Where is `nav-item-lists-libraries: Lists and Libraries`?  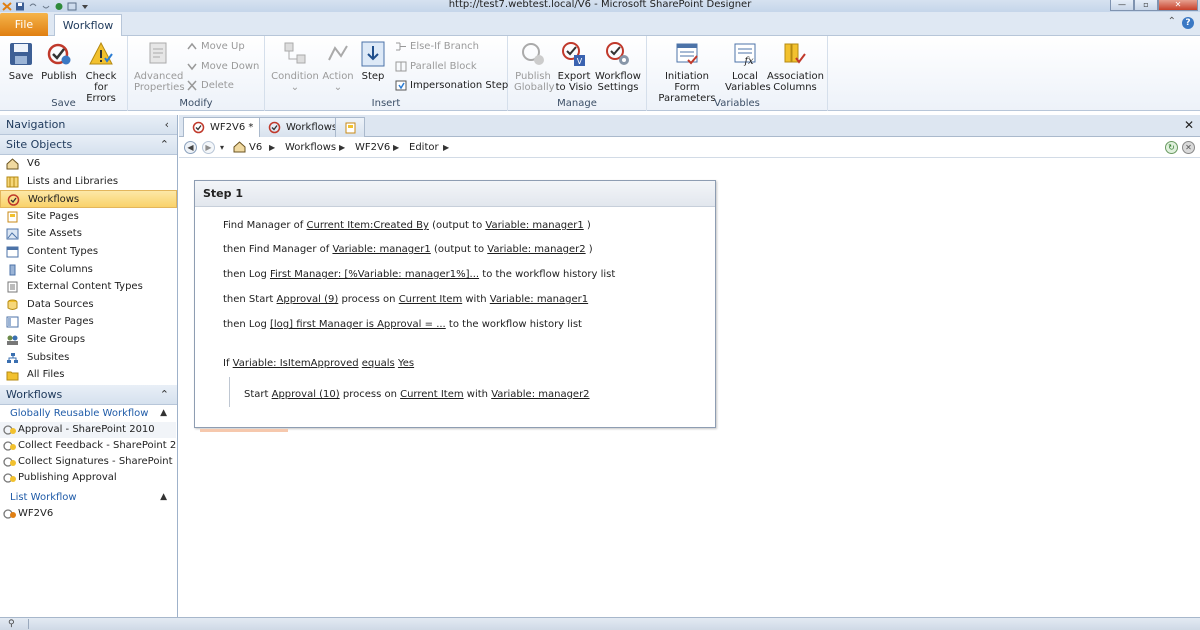
nav-item-lists-libraries: Lists and Libraries is located at coordinates (88, 182).